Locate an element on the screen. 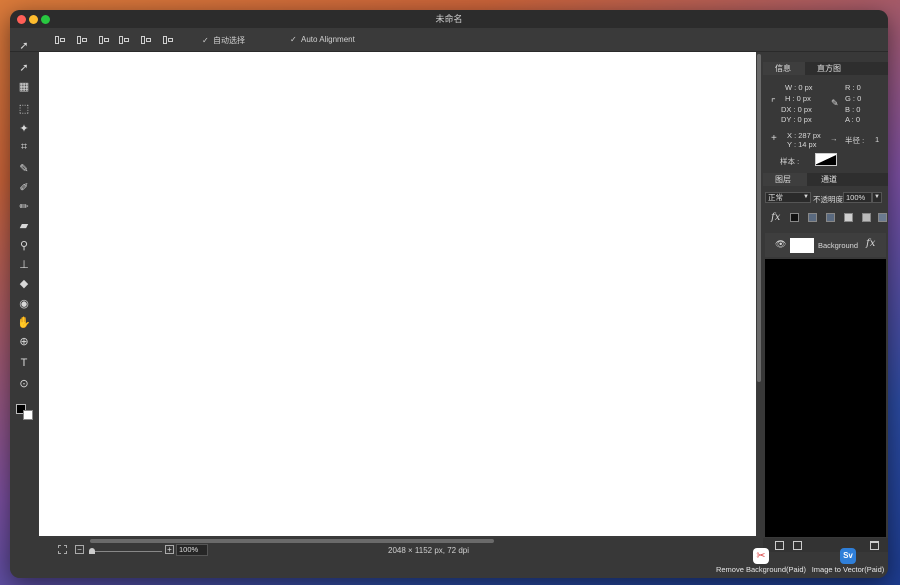 The height and width of the screenshot is (585, 900). radius-label: 半径 : is located at coordinates (855, 140).